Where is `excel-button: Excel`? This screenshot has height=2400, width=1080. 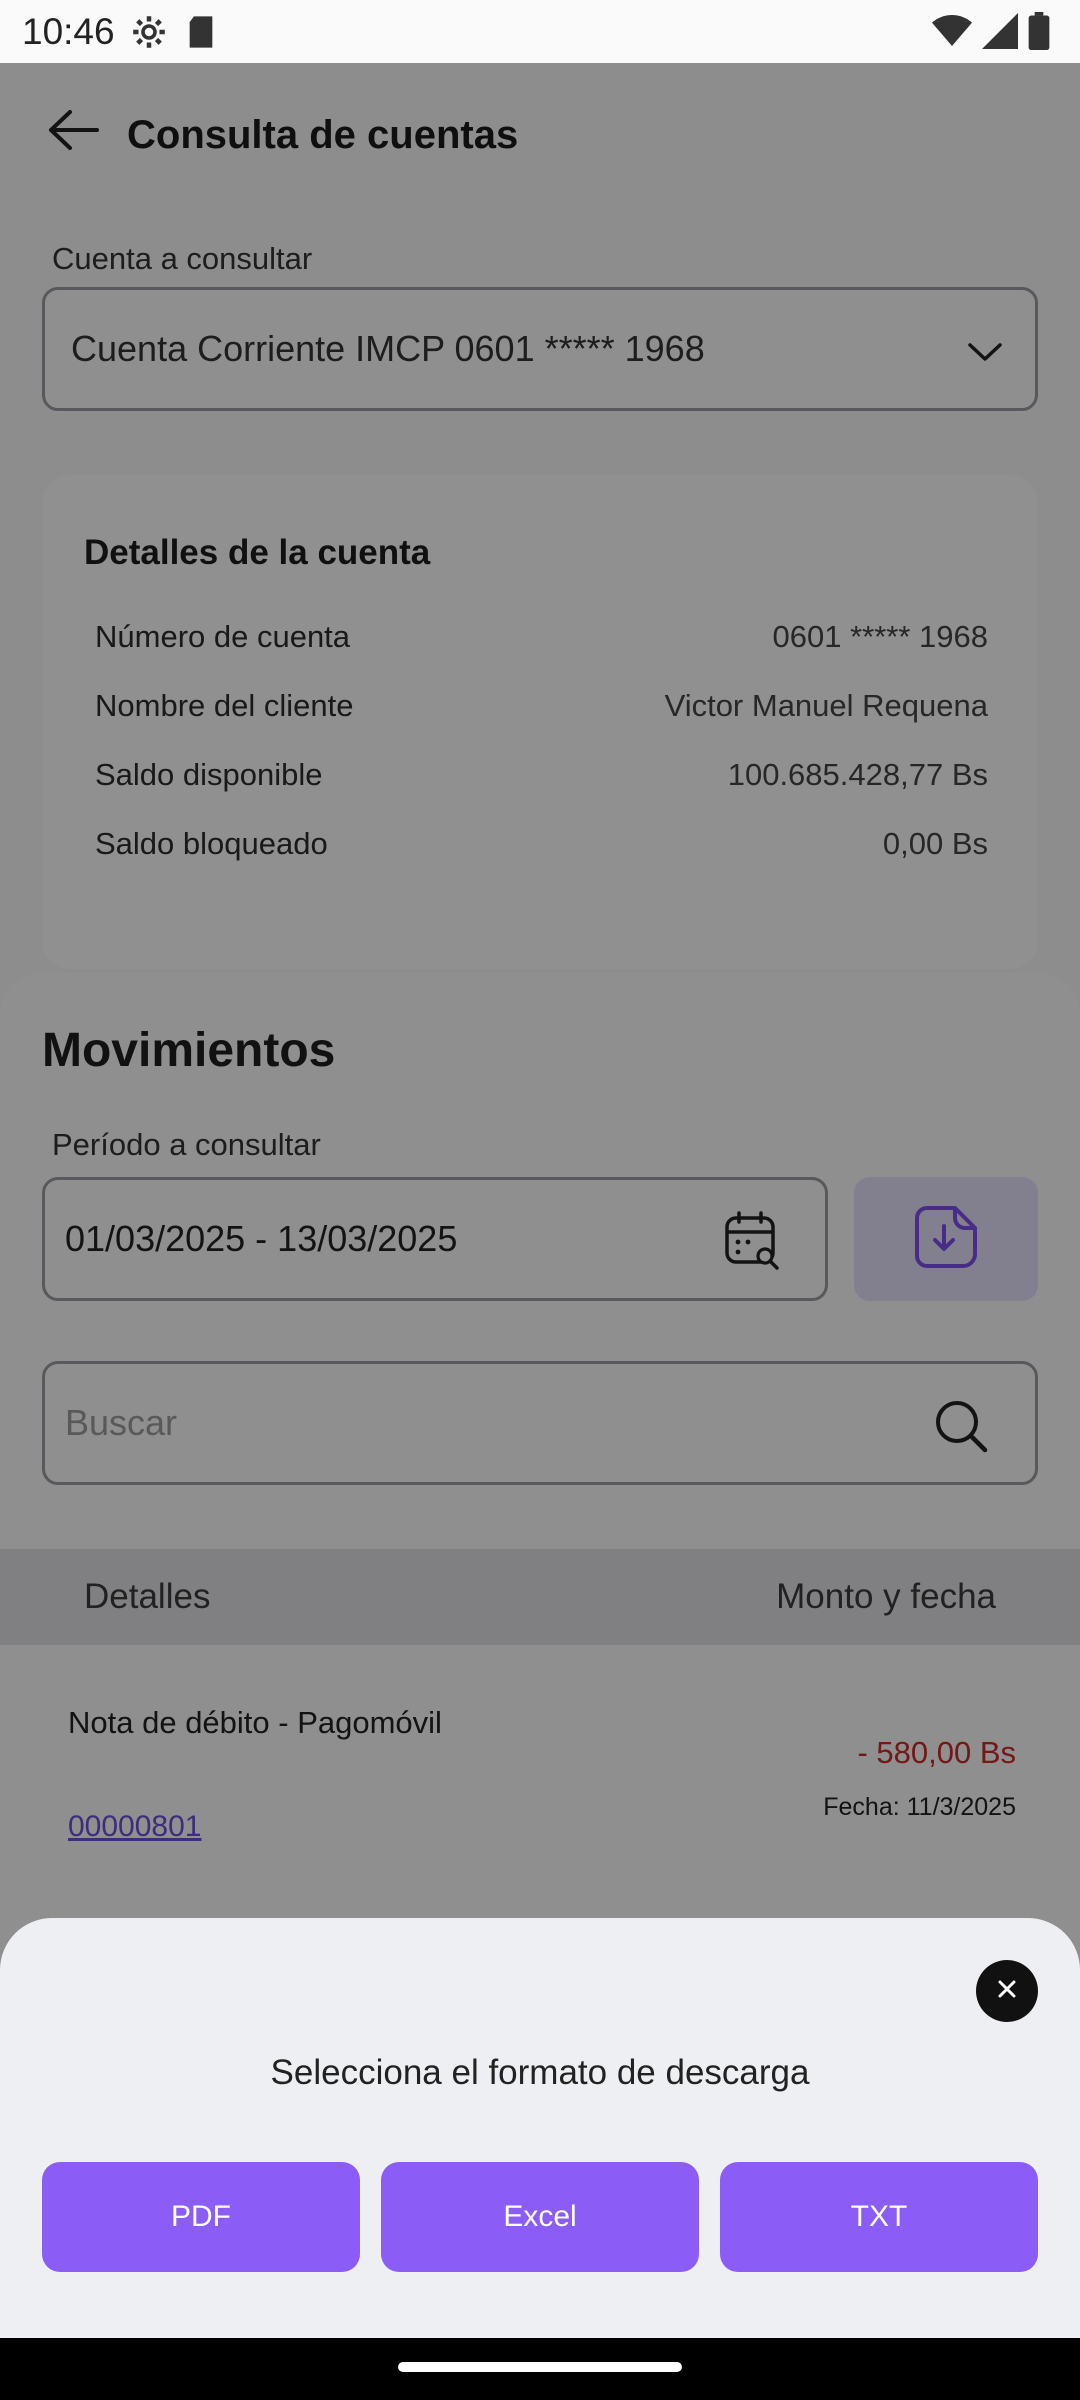
excel-button: Excel is located at coordinates (540, 2217).